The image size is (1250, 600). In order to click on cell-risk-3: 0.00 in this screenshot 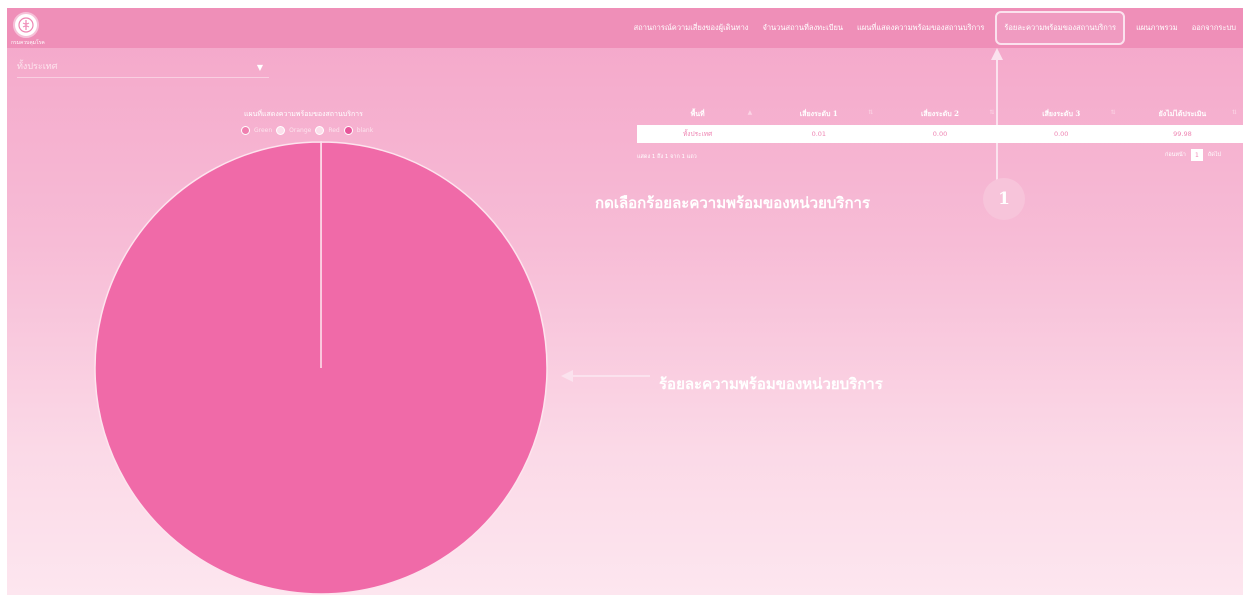, I will do `click(1061, 134)`.